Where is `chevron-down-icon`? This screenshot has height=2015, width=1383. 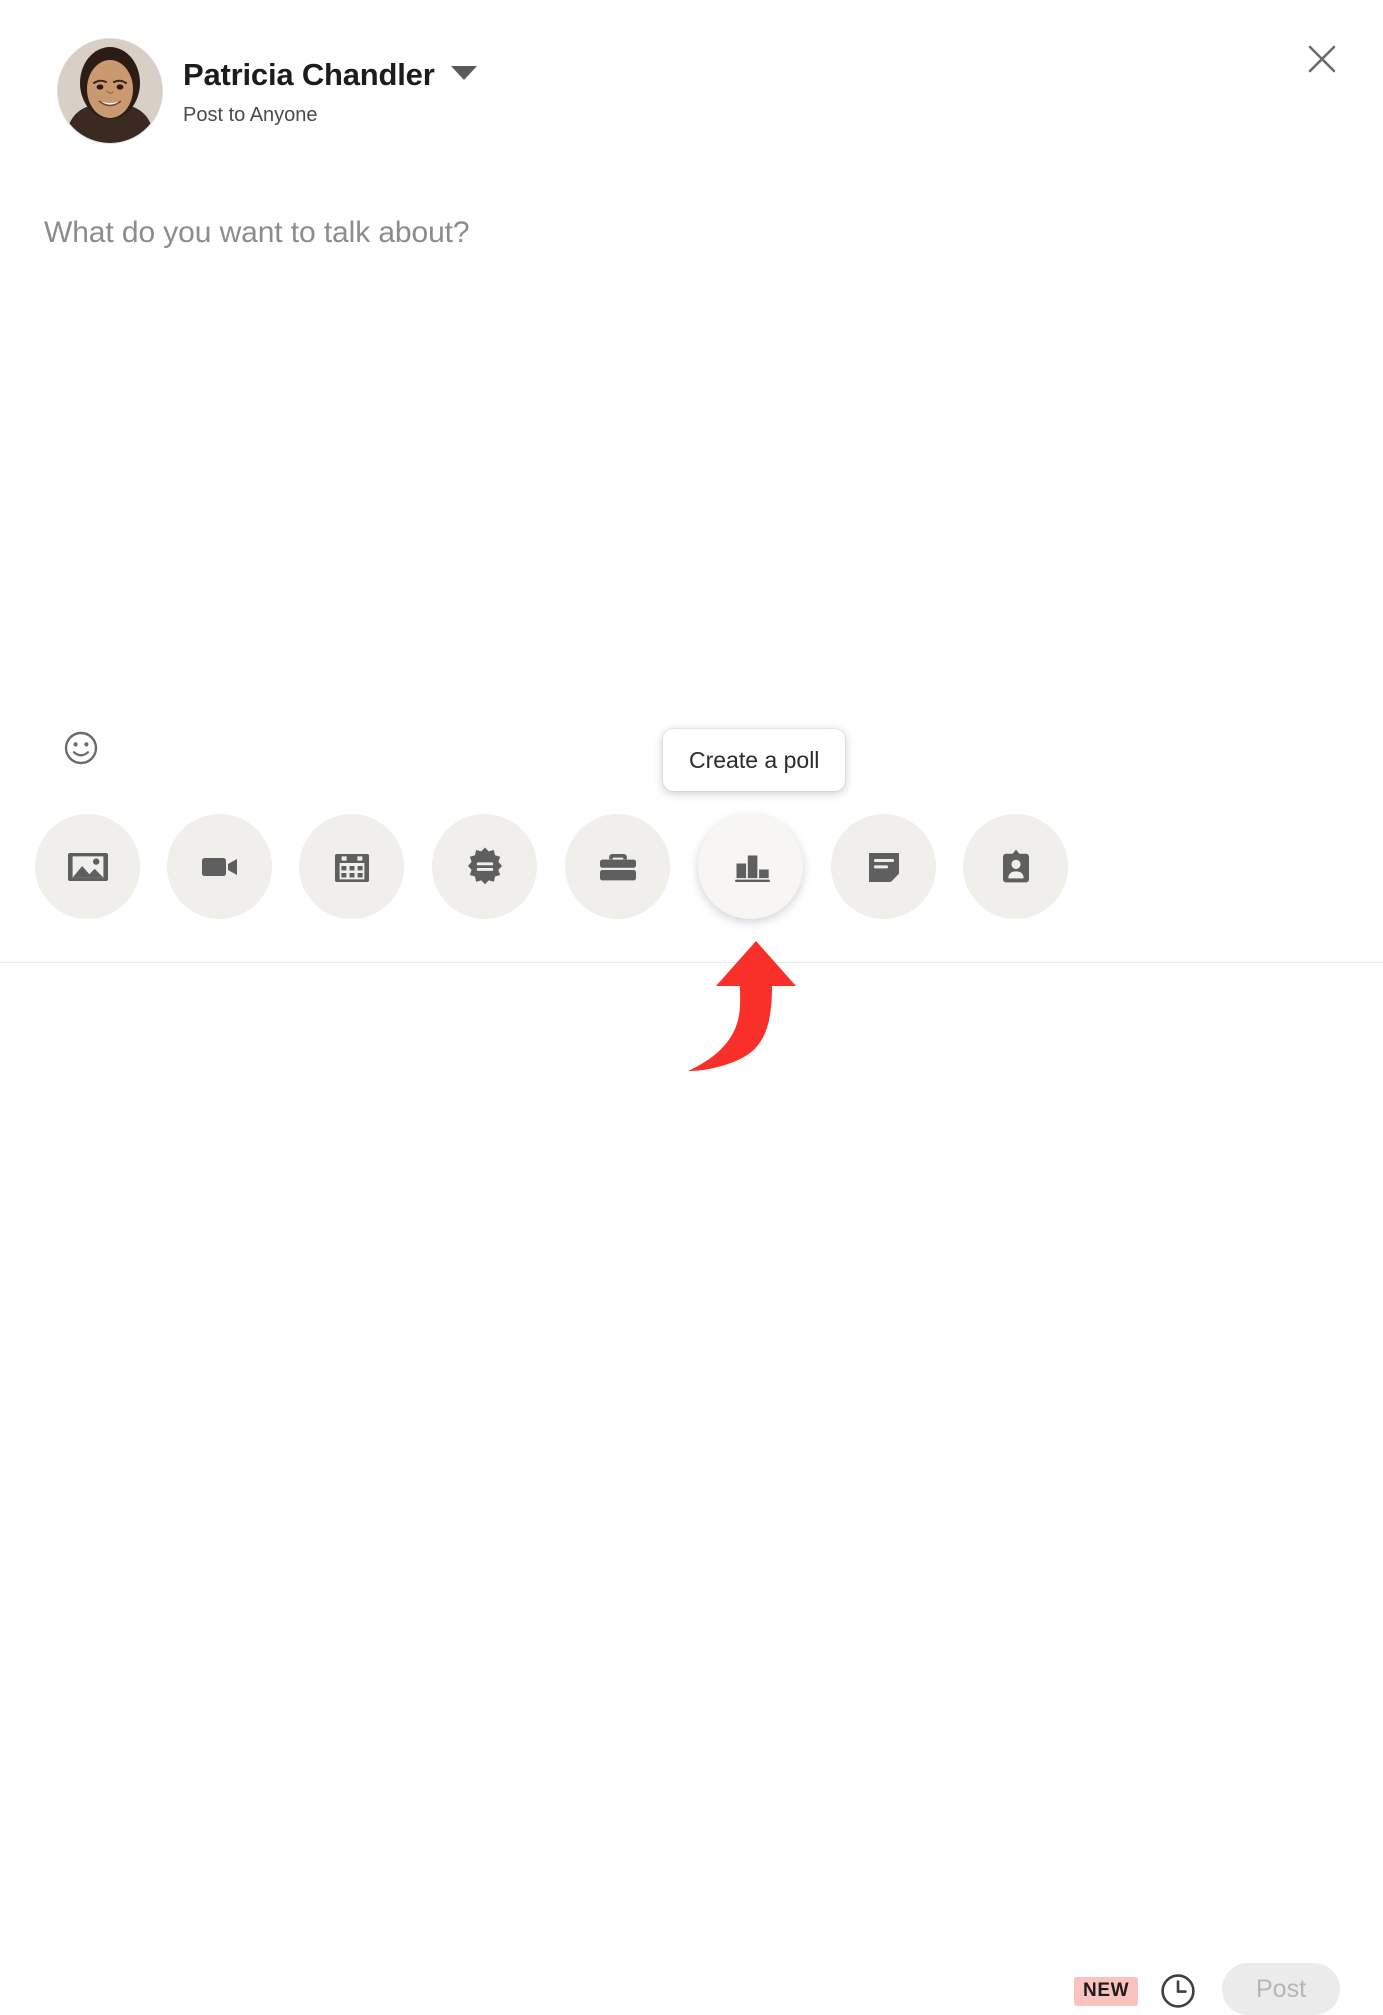
chevron-down-icon is located at coordinates (463, 73).